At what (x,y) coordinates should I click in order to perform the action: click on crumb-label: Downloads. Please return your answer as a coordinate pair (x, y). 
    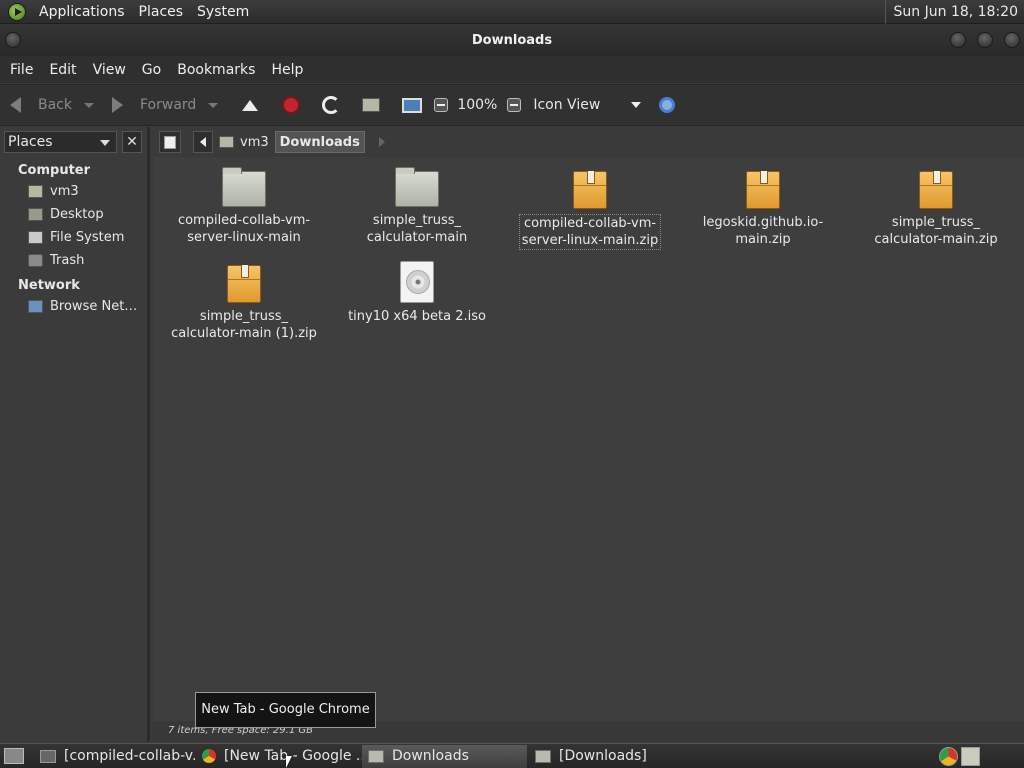
    Looking at the image, I should click on (319, 142).